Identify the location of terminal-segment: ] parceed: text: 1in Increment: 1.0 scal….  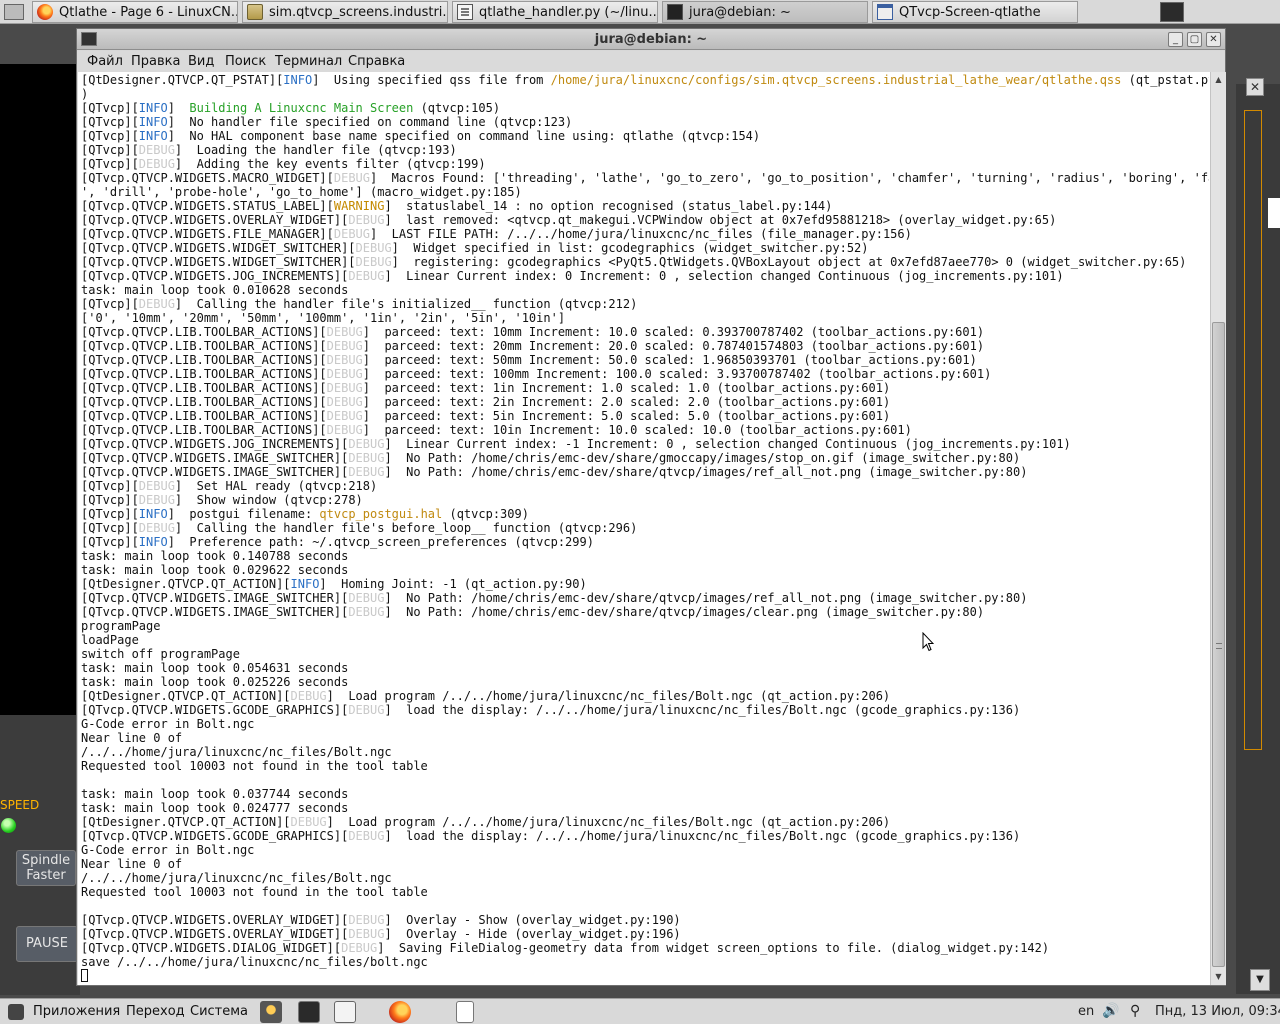
(626, 388).